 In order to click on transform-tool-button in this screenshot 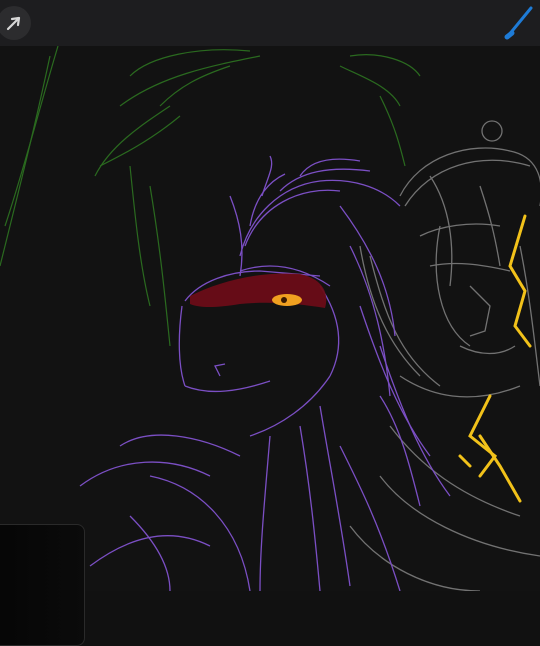, I will do `click(17, 23)`.